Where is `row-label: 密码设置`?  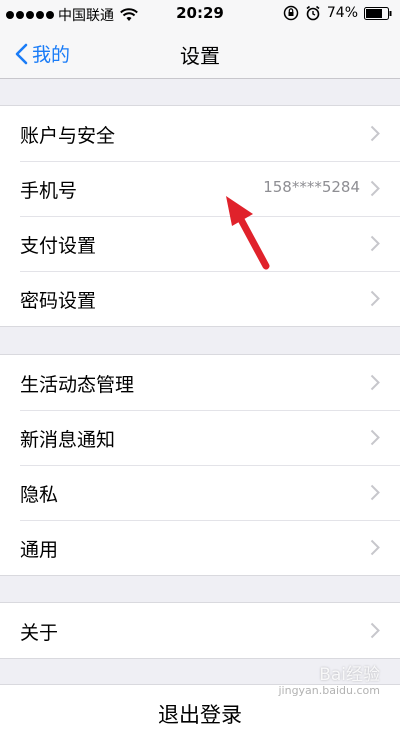
row-label: 密码设置 is located at coordinates (58, 301).